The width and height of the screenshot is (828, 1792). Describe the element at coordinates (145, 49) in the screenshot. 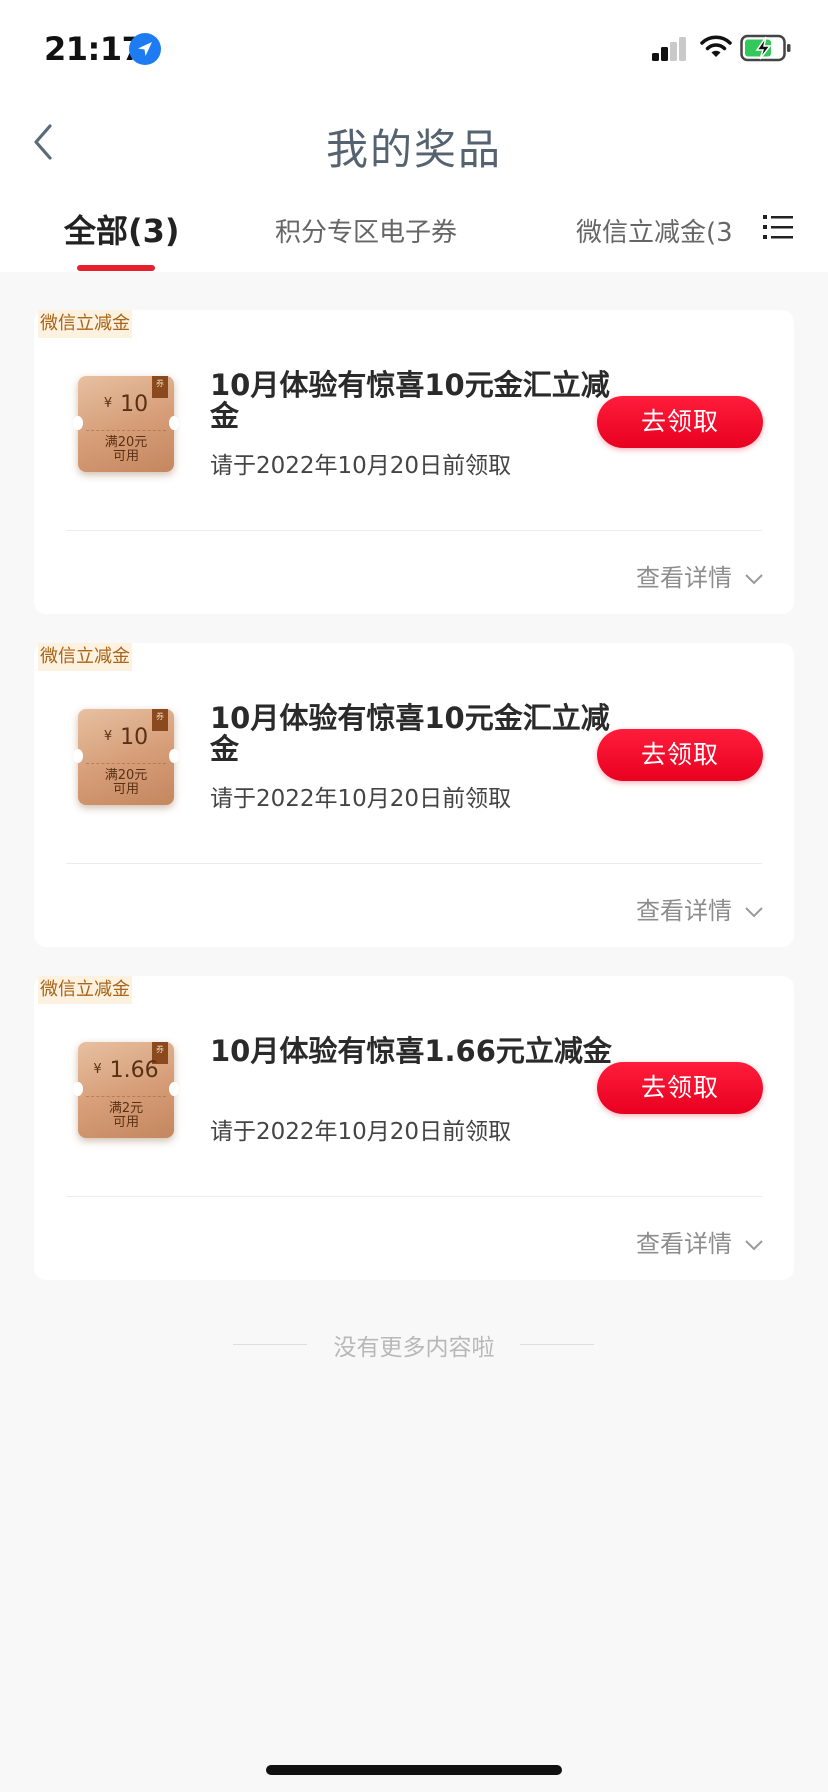

I see `location-arrow-icon` at that location.